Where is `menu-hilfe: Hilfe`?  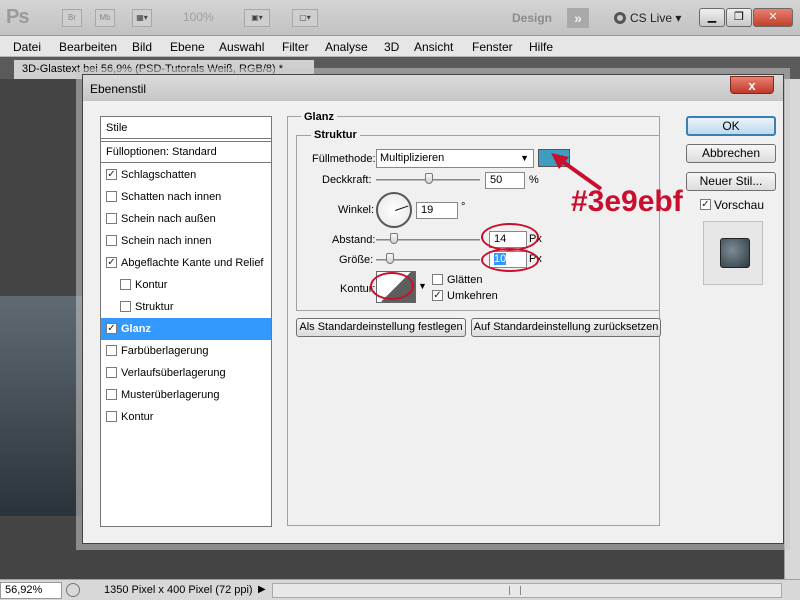 menu-hilfe: Hilfe is located at coordinates (541, 47).